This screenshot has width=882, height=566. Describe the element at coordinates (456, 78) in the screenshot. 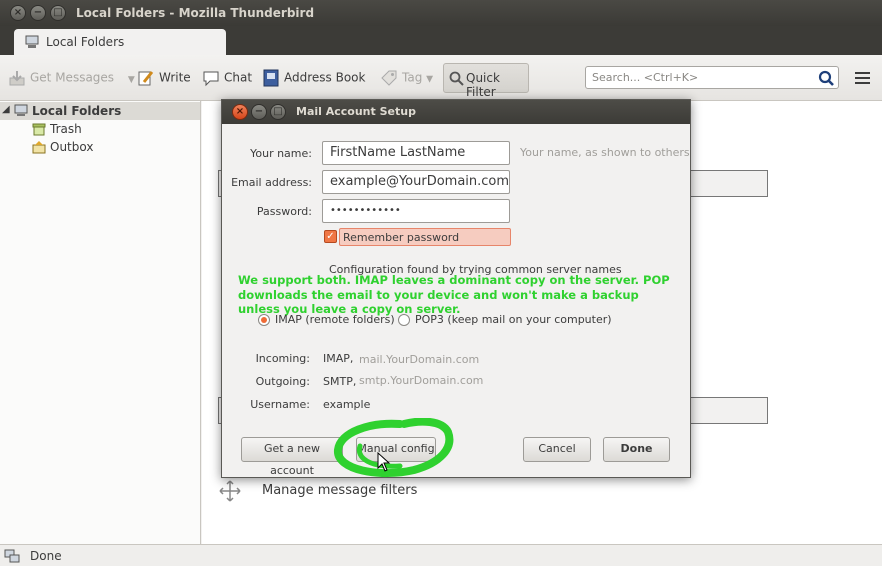

I see `magnifier-icon` at that location.